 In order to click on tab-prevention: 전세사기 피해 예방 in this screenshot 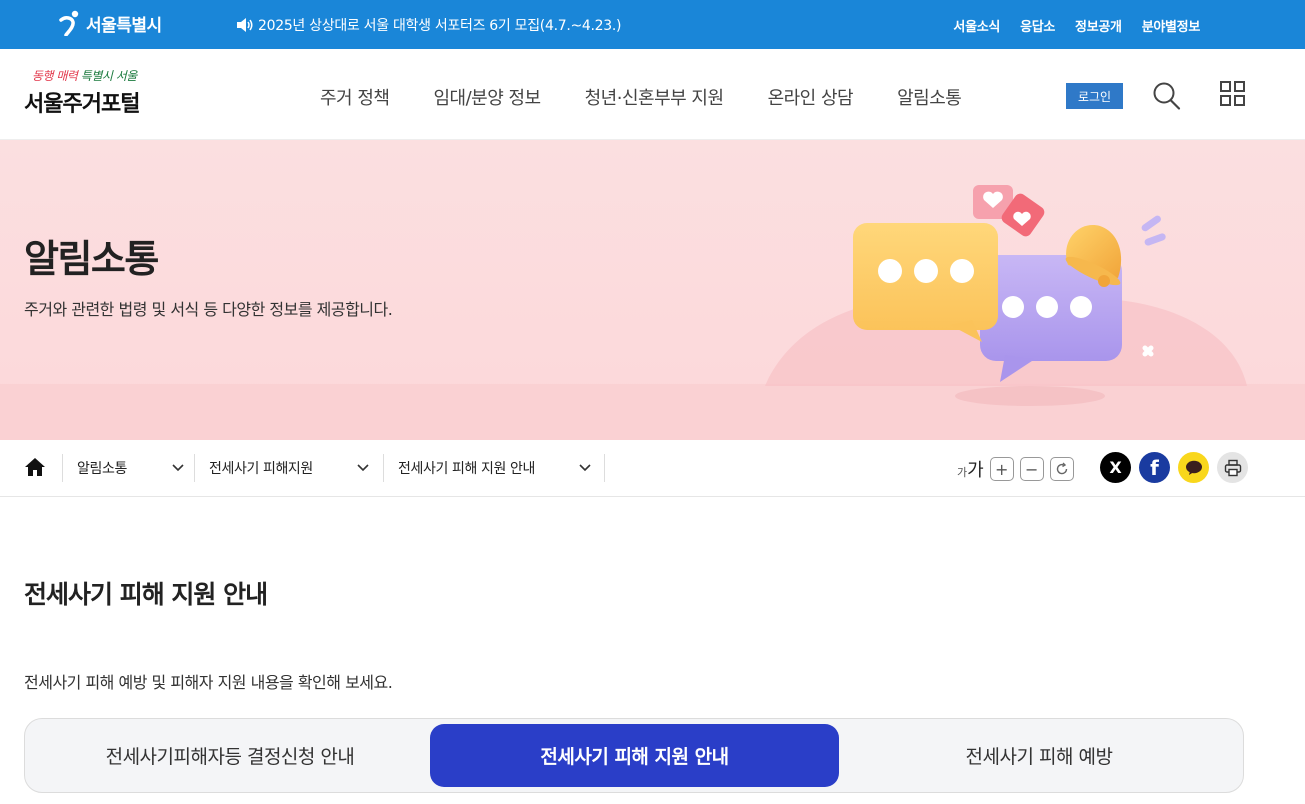, I will do `click(1039, 755)`.